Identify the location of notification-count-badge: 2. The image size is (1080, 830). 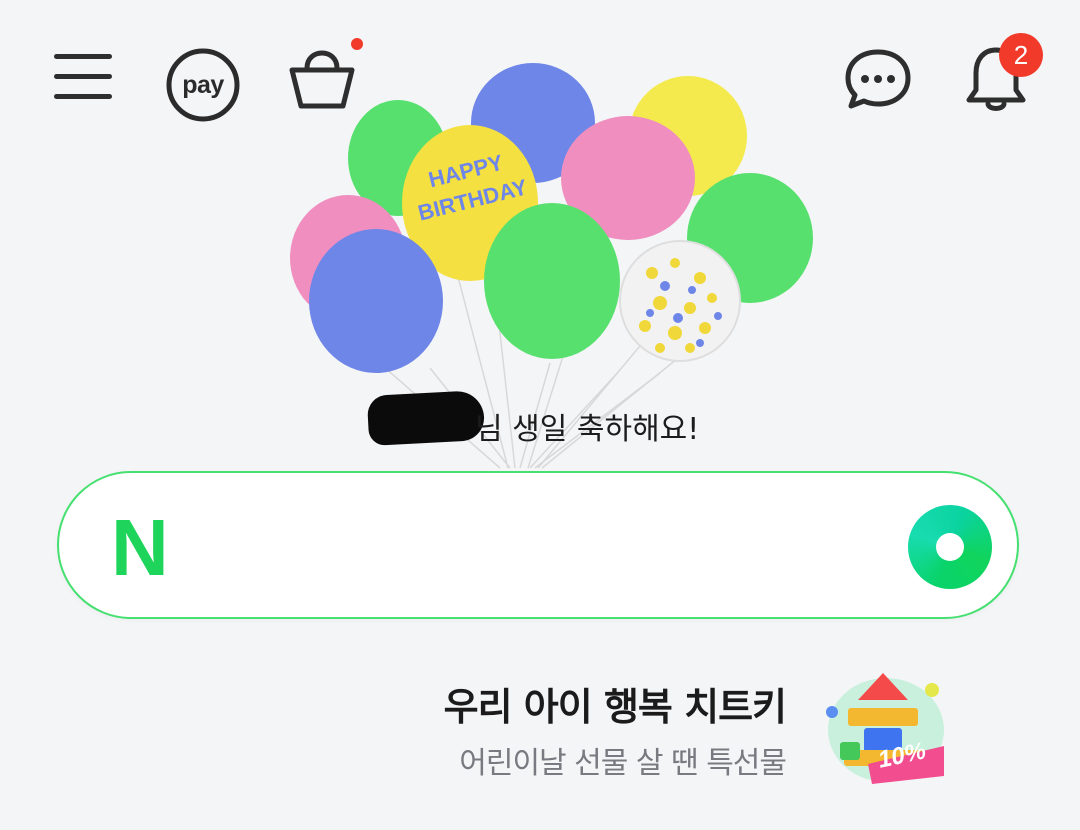
(1021, 55).